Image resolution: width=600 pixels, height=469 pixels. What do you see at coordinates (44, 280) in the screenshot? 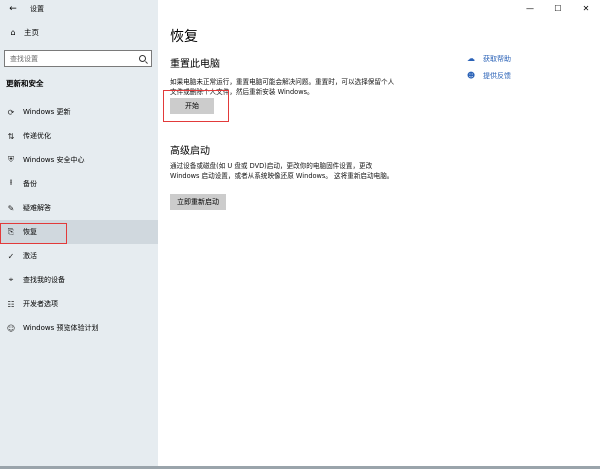
I see `sidebar-item-label: 查找我的设备` at bounding box center [44, 280].